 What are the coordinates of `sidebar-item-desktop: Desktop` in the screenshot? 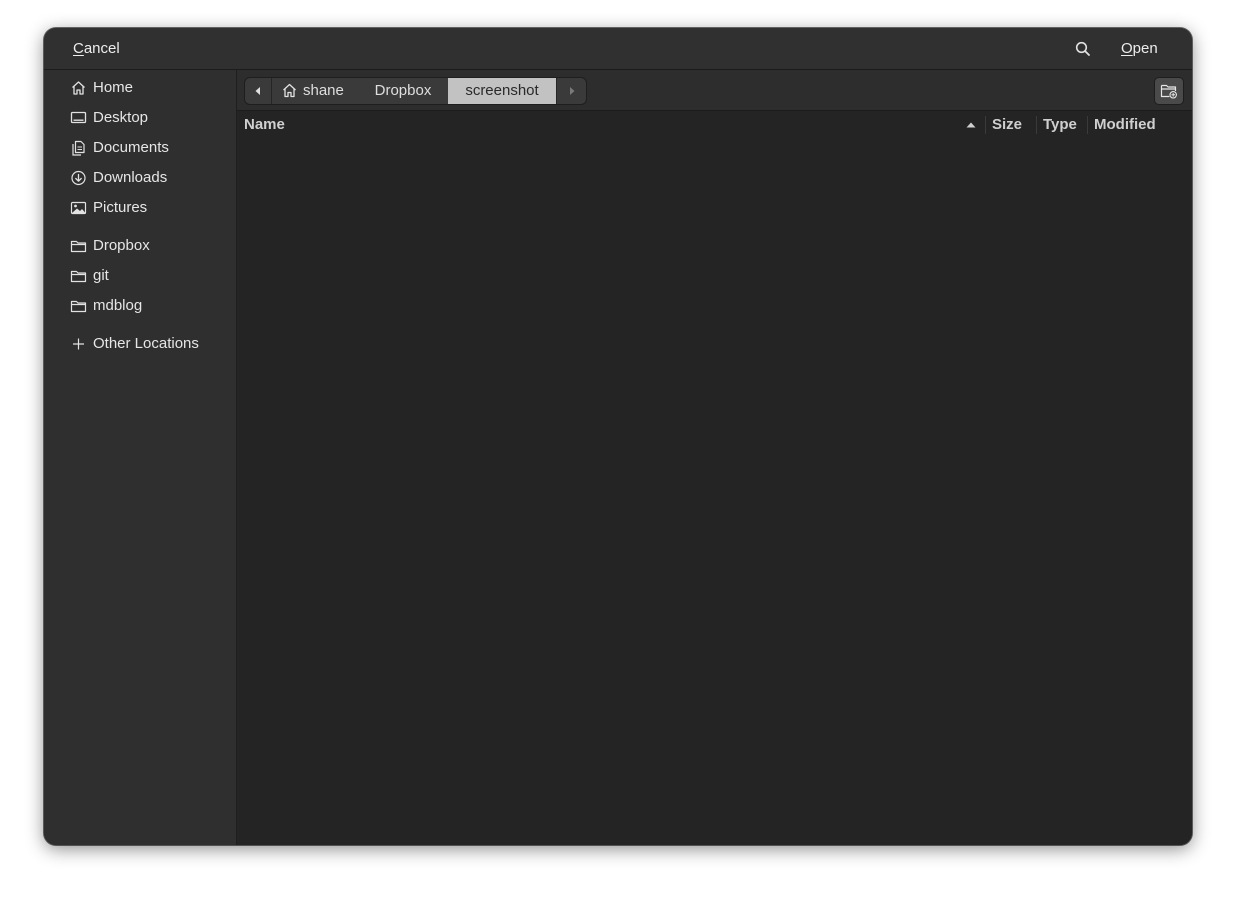 It's located at (140, 118).